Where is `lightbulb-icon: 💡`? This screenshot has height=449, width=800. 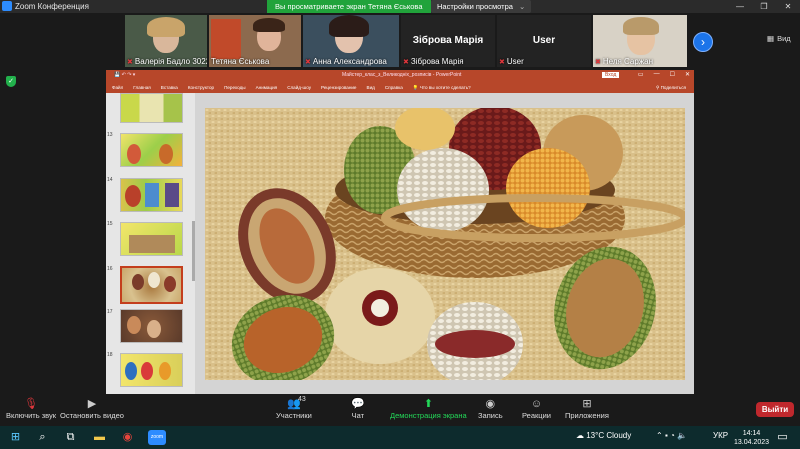 lightbulb-icon: 💡 is located at coordinates (415, 87).